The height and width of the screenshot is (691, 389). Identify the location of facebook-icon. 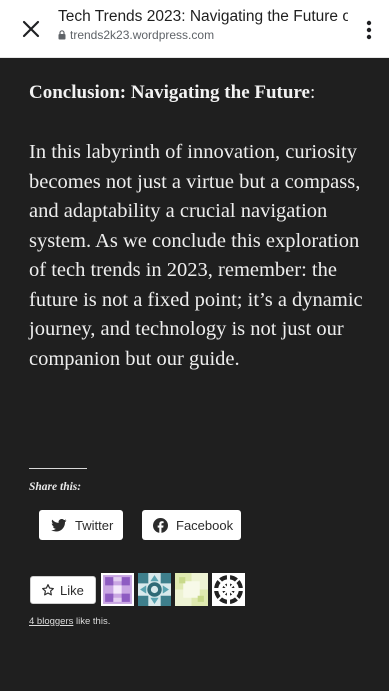
(160, 525).